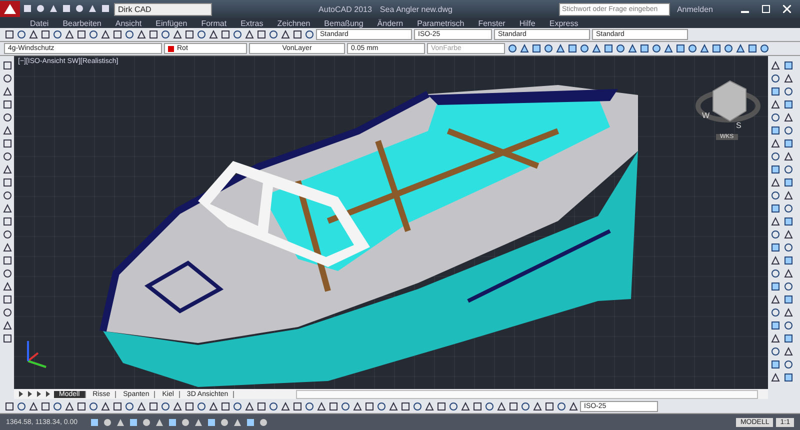  I want to click on menu-item: Fenster, so click(492, 23).